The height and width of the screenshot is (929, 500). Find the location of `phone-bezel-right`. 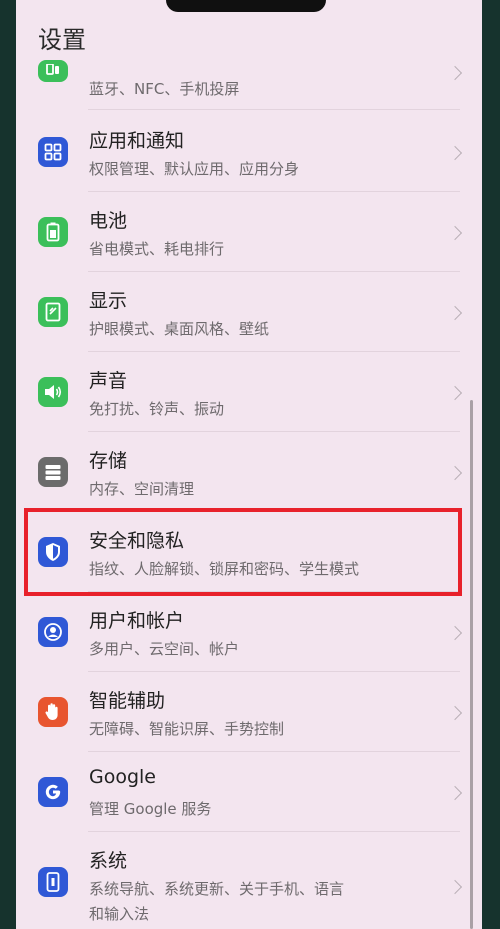

phone-bezel-right is located at coordinates (491, 464).